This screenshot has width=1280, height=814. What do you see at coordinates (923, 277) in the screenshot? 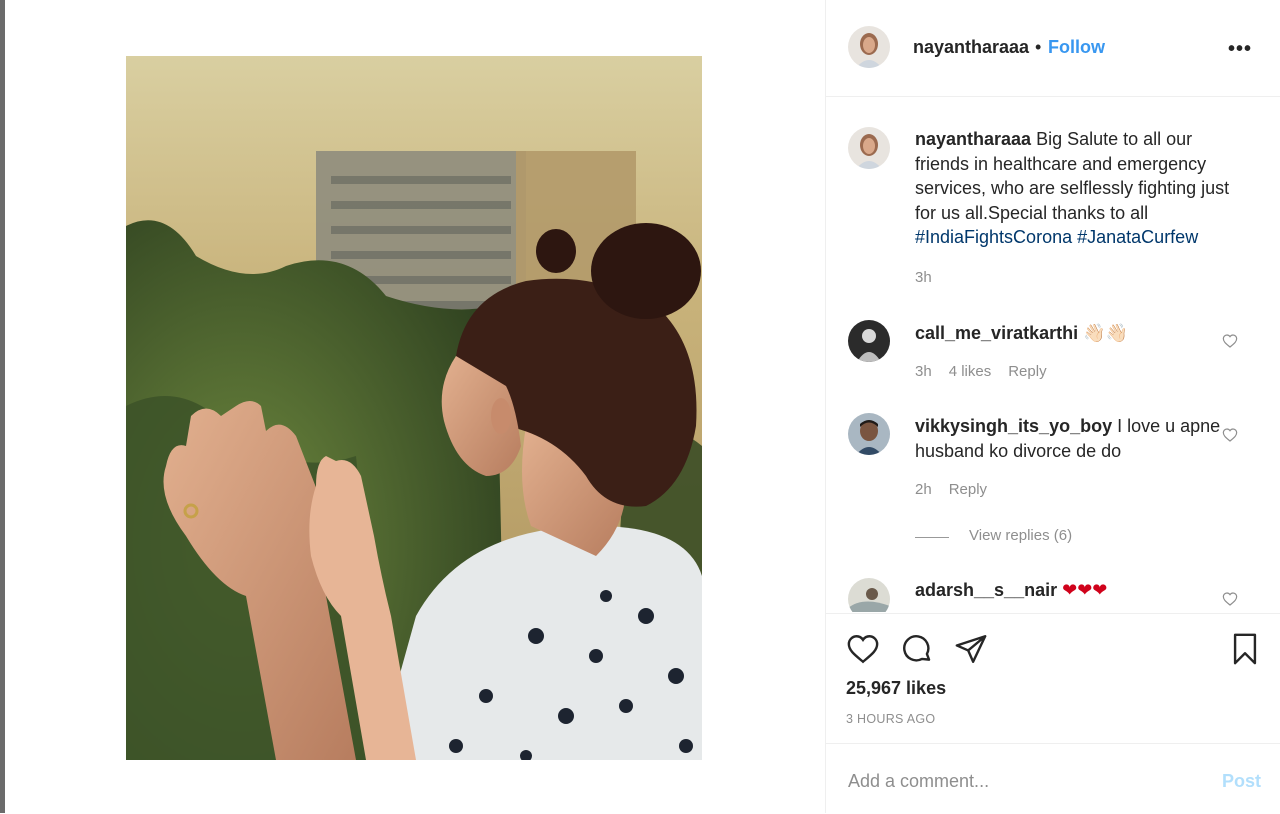
I see `caption-time: 3h` at bounding box center [923, 277].